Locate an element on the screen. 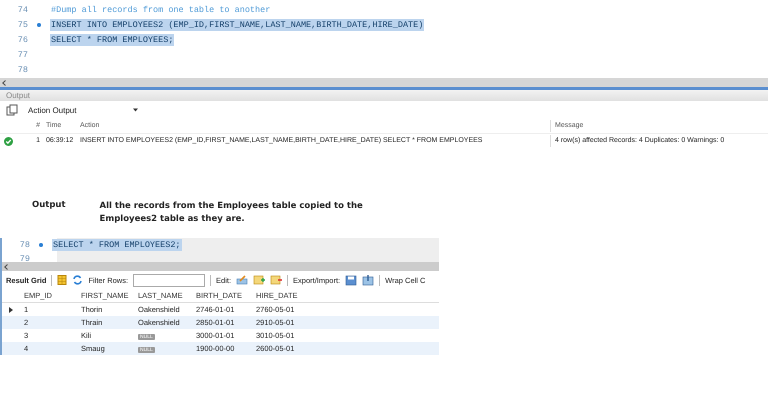 The image size is (768, 405). export-icon is located at coordinates (351, 280).